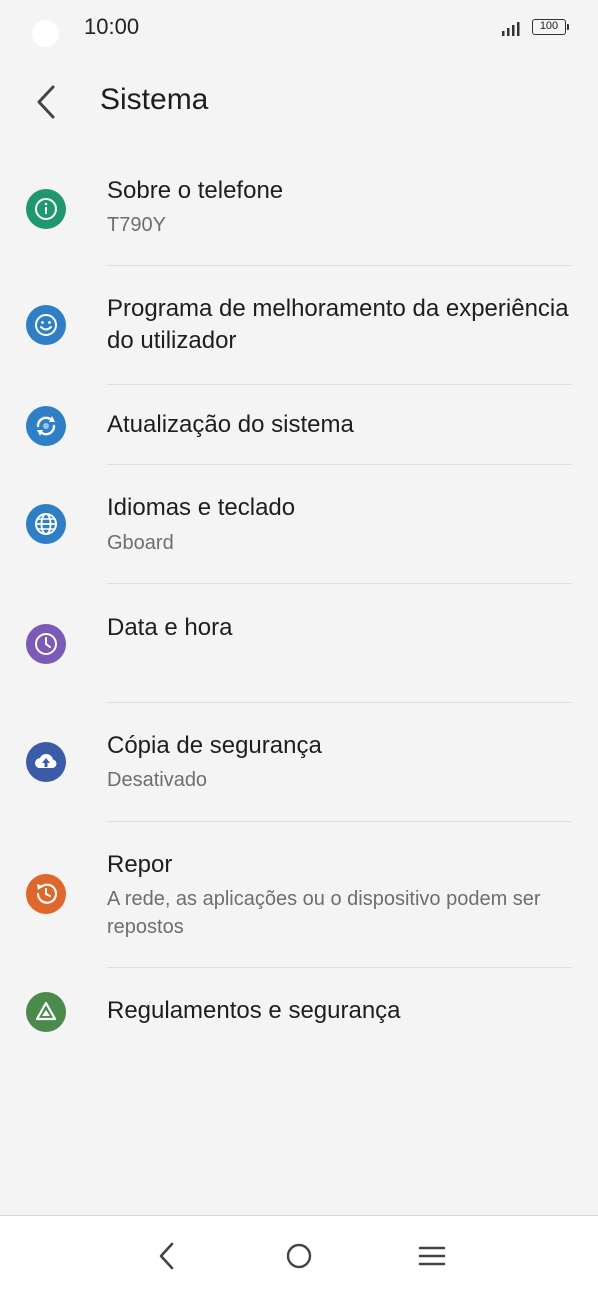  What do you see at coordinates (299, 643) in the screenshot?
I see `list-item-date-time: Data e hora` at bounding box center [299, 643].